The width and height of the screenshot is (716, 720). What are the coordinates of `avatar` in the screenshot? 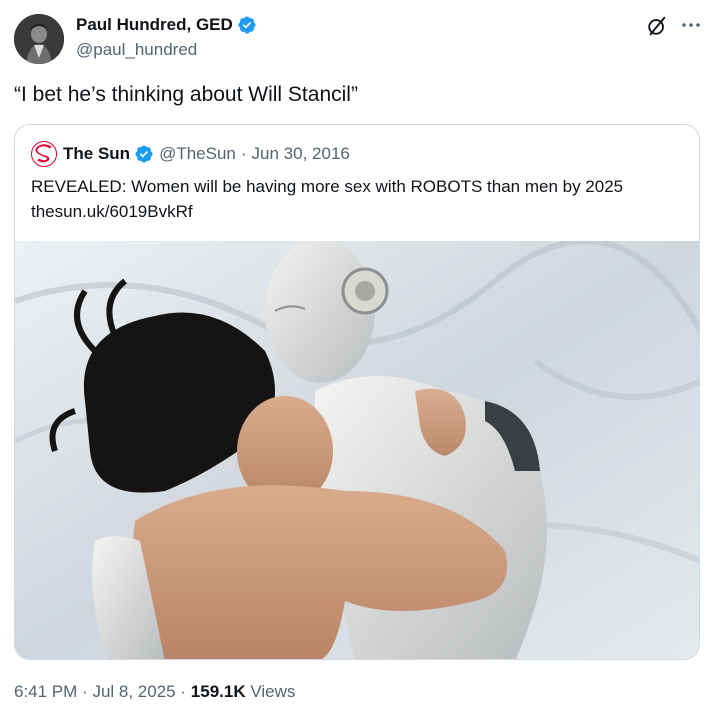 It's located at (39, 39).